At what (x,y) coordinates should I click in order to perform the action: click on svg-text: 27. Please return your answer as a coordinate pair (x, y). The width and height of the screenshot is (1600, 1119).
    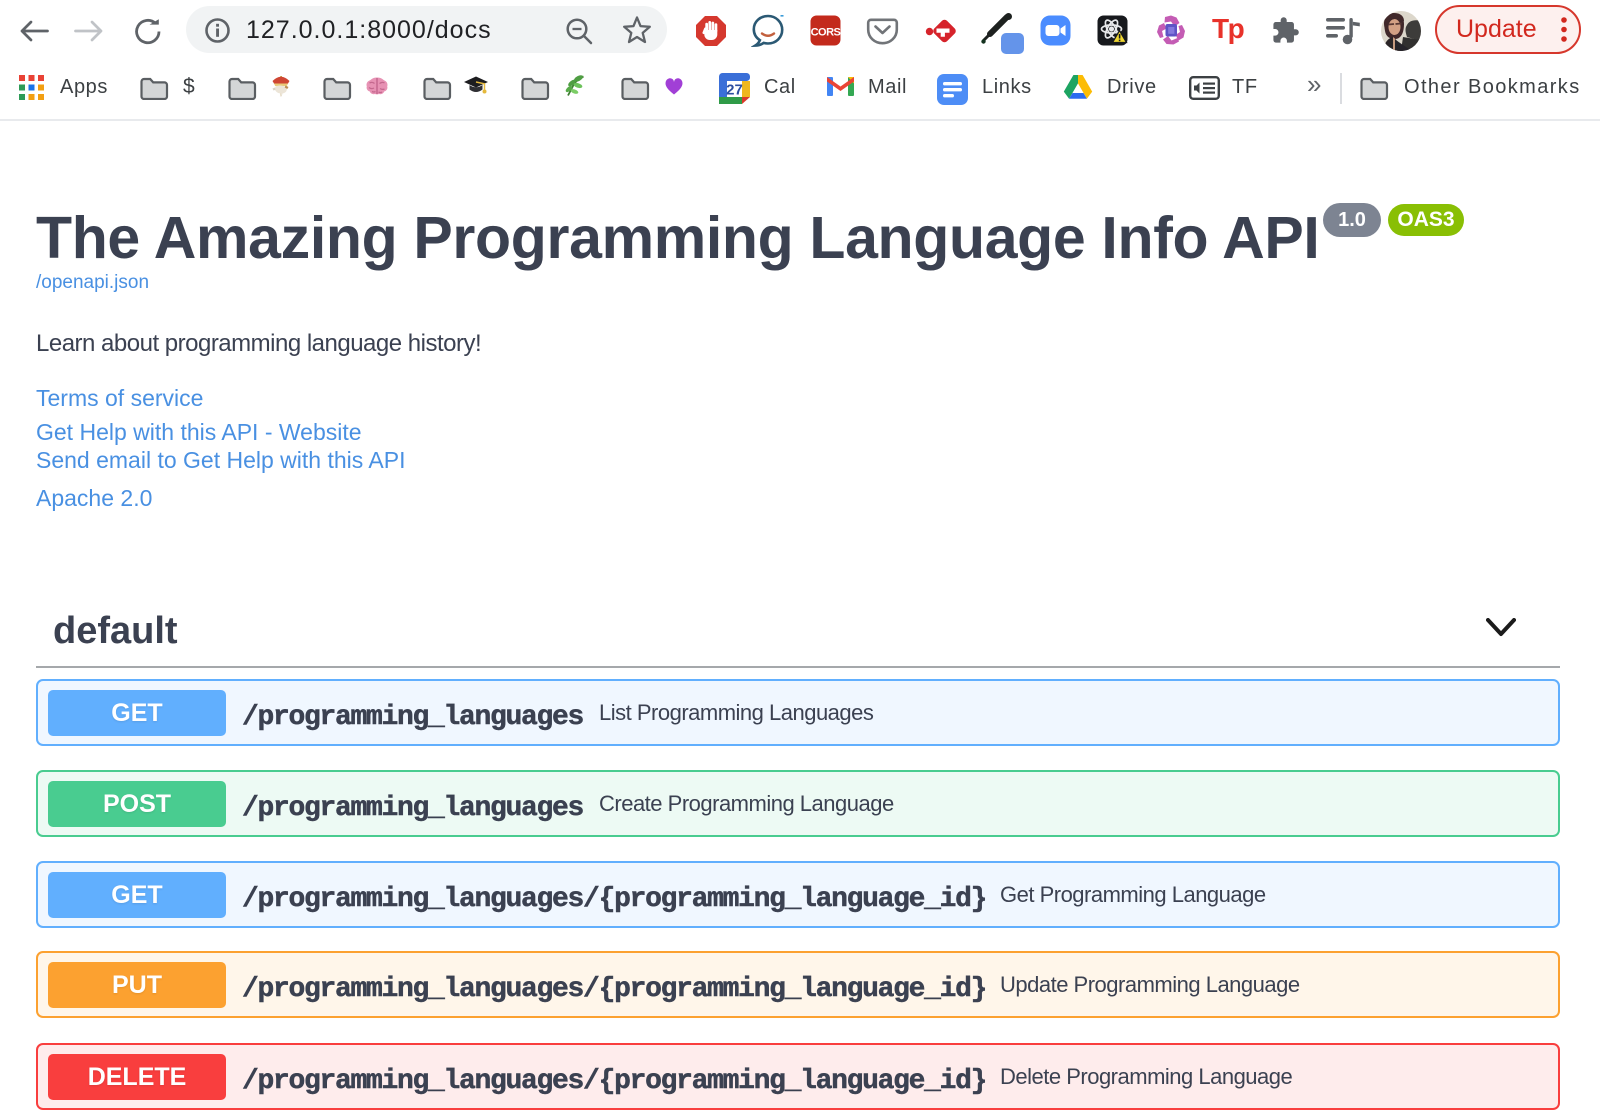
    Looking at the image, I should click on (734, 90).